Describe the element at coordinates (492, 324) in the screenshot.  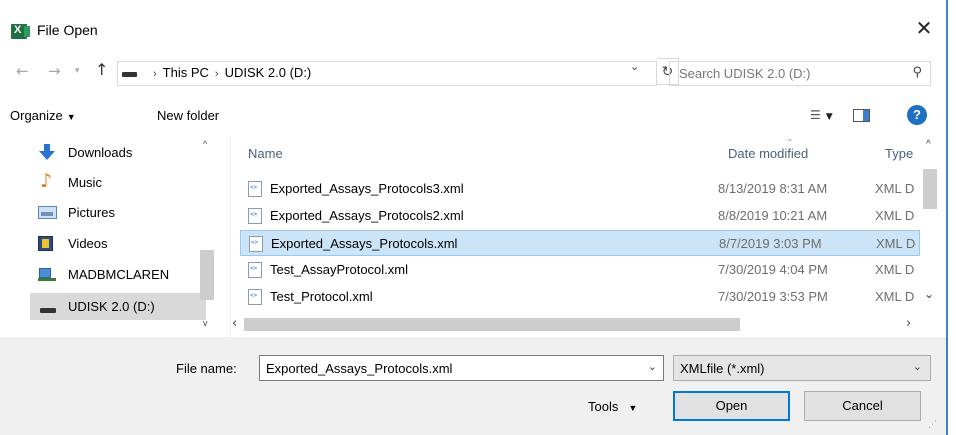
I see `horizontal-scrollbar-thumb` at that location.